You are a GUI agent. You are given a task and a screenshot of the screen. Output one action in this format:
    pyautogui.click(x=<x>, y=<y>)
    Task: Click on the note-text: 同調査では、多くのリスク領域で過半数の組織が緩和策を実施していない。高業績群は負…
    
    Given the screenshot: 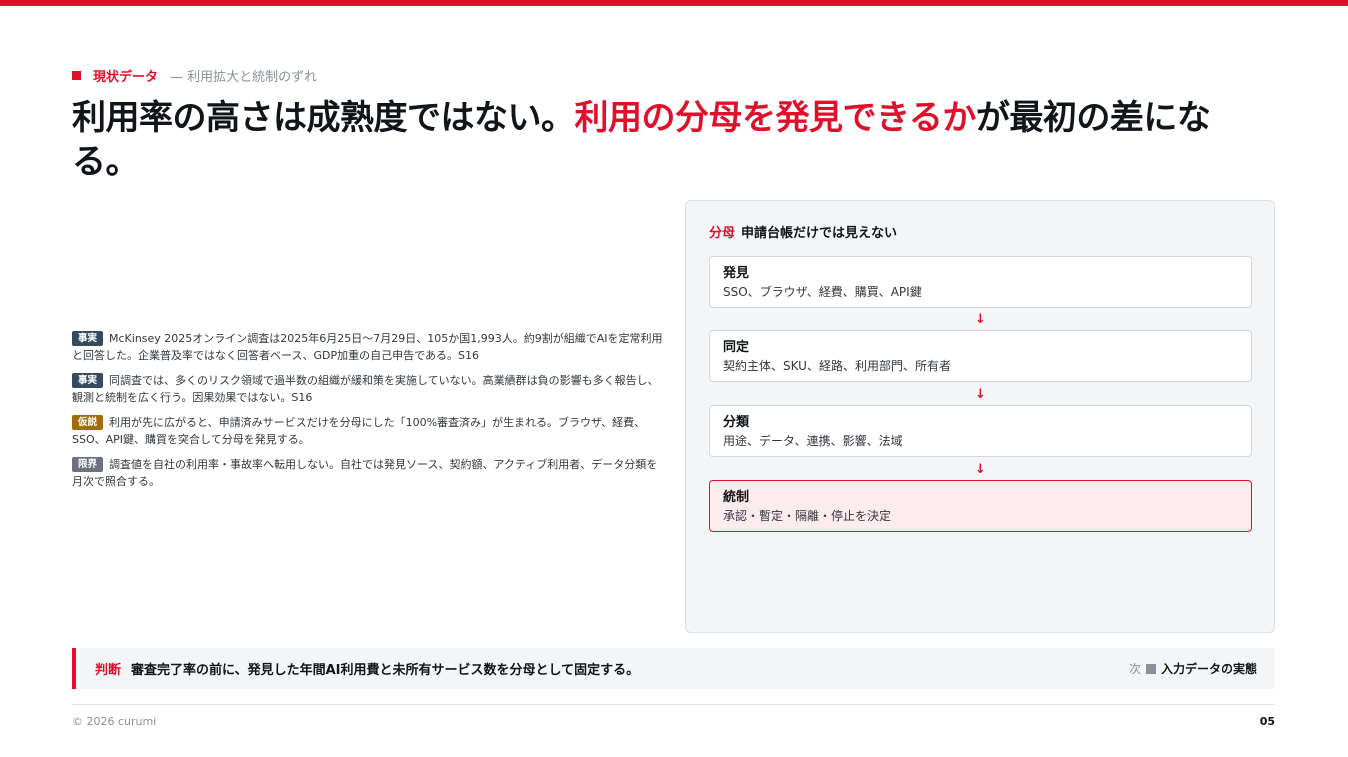 What is the action you would take?
    pyautogui.click(x=365, y=389)
    